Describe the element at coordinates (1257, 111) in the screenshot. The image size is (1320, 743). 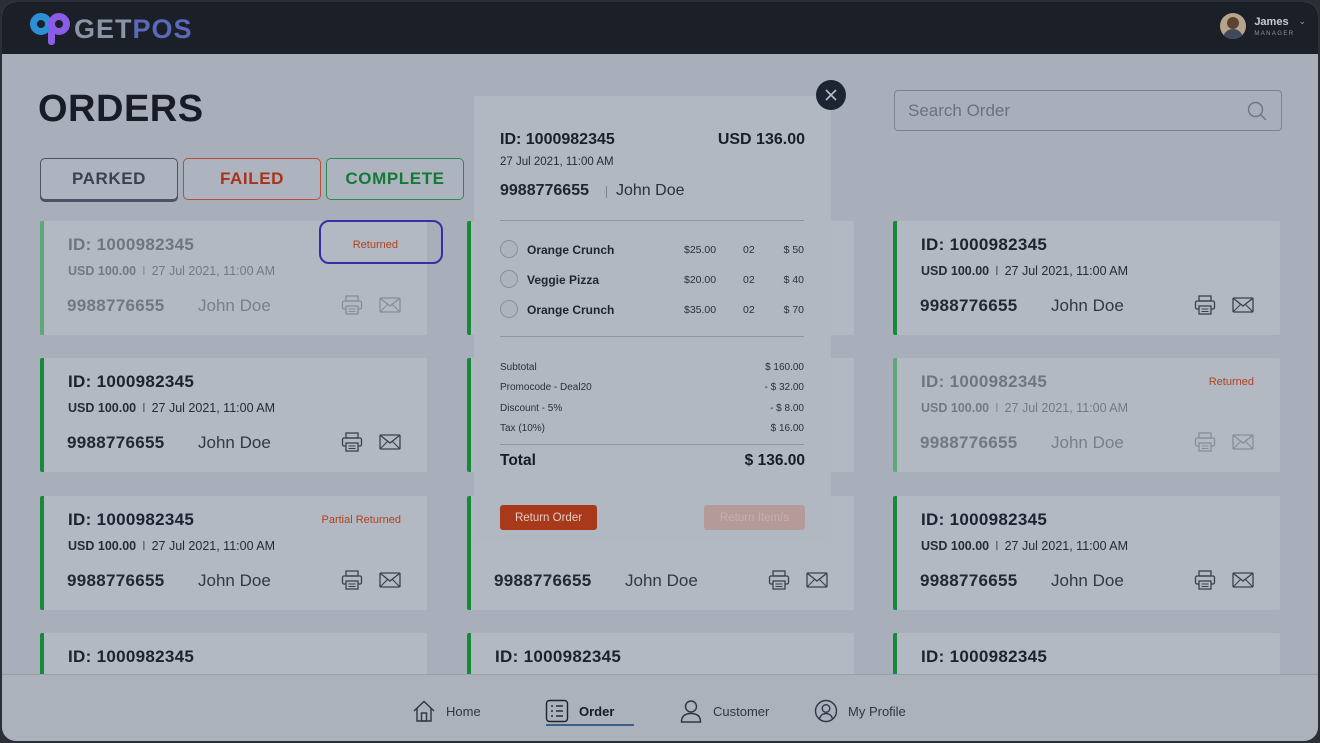
I see `search-icon` at that location.